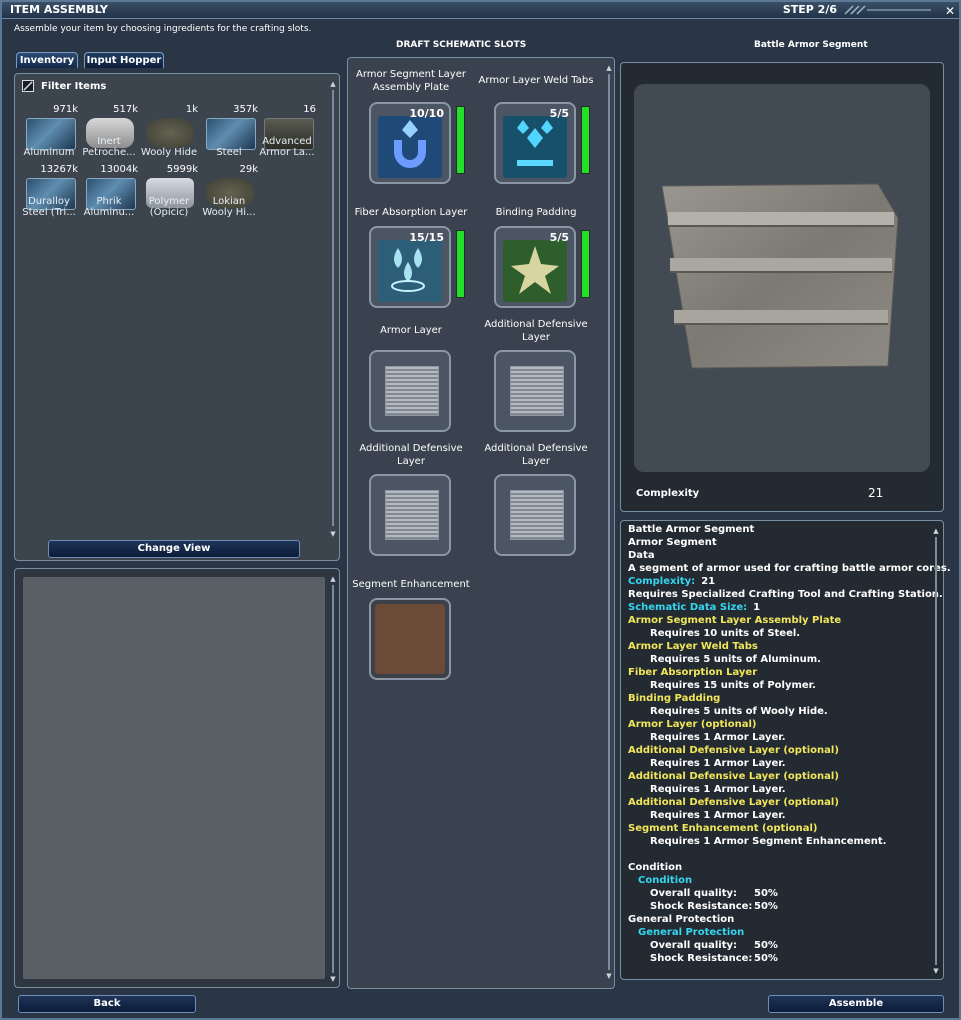  Describe the element at coordinates (174, 549) in the screenshot. I see `change-view-button: Change View` at that location.